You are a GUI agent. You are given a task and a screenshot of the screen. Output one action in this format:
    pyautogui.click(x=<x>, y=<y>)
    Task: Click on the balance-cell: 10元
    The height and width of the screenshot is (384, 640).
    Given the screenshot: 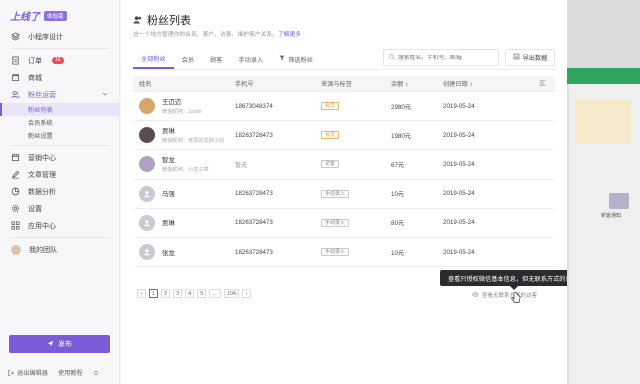 What is the action you would take?
    pyautogui.click(x=398, y=195)
    